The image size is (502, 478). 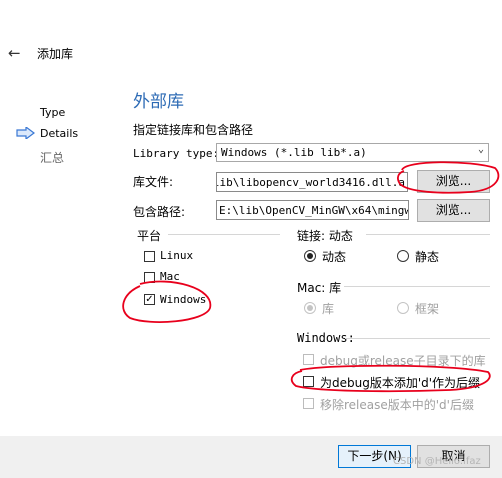 What do you see at coordinates (177, 255) in the screenshot?
I see `linux-label: Linux` at bounding box center [177, 255].